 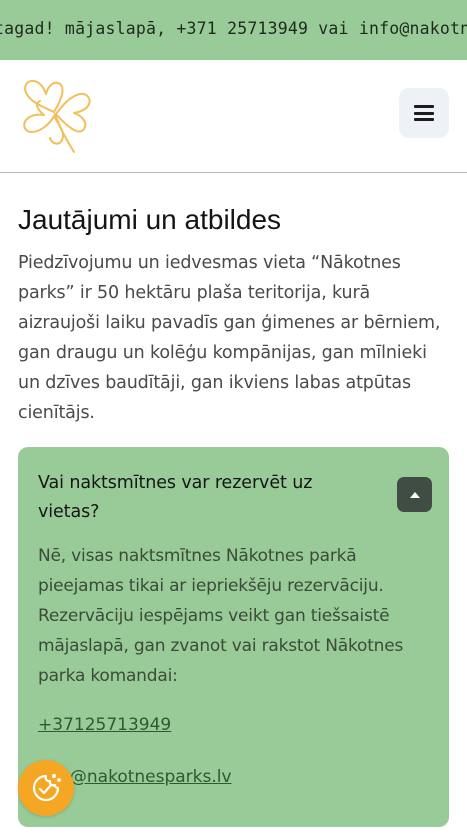 What do you see at coordinates (233, 116) in the screenshot?
I see `site-header` at bounding box center [233, 116].